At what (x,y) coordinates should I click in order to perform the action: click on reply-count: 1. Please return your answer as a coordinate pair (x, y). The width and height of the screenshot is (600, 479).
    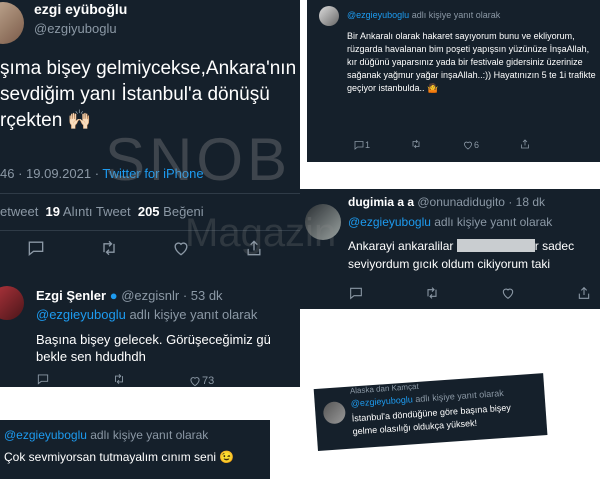
    Looking at the image, I should click on (368, 145).